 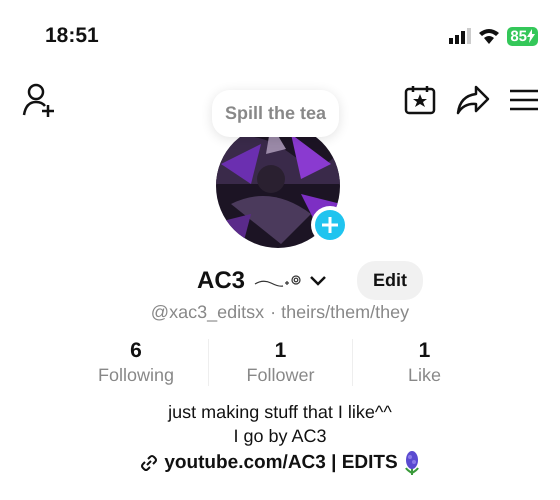 I want to click on link-icon, so click(x=149, y=463).